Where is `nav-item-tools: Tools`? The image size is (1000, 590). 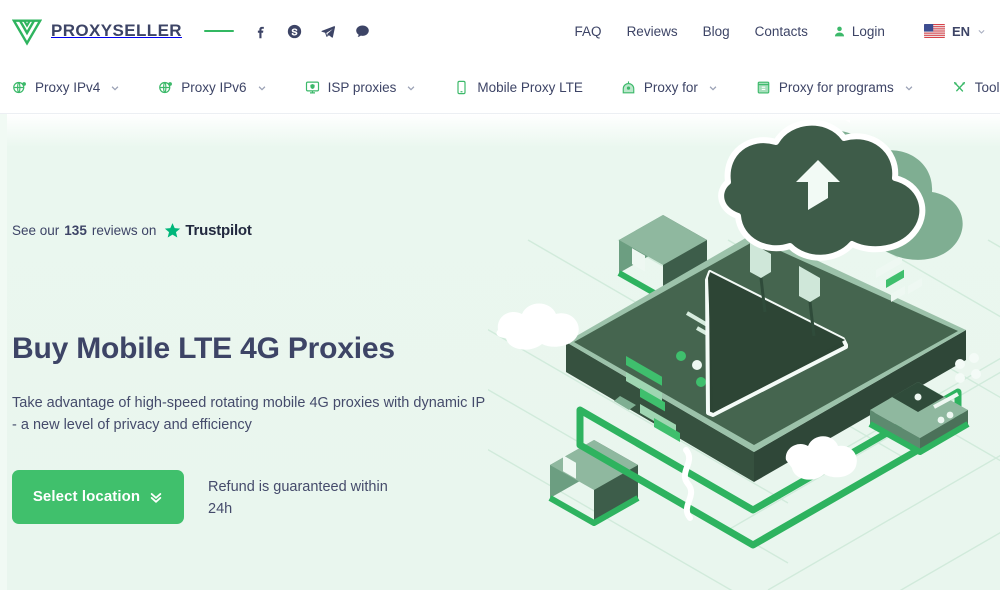 nav-item-tools: Tools is located at coordinates (976, 87).